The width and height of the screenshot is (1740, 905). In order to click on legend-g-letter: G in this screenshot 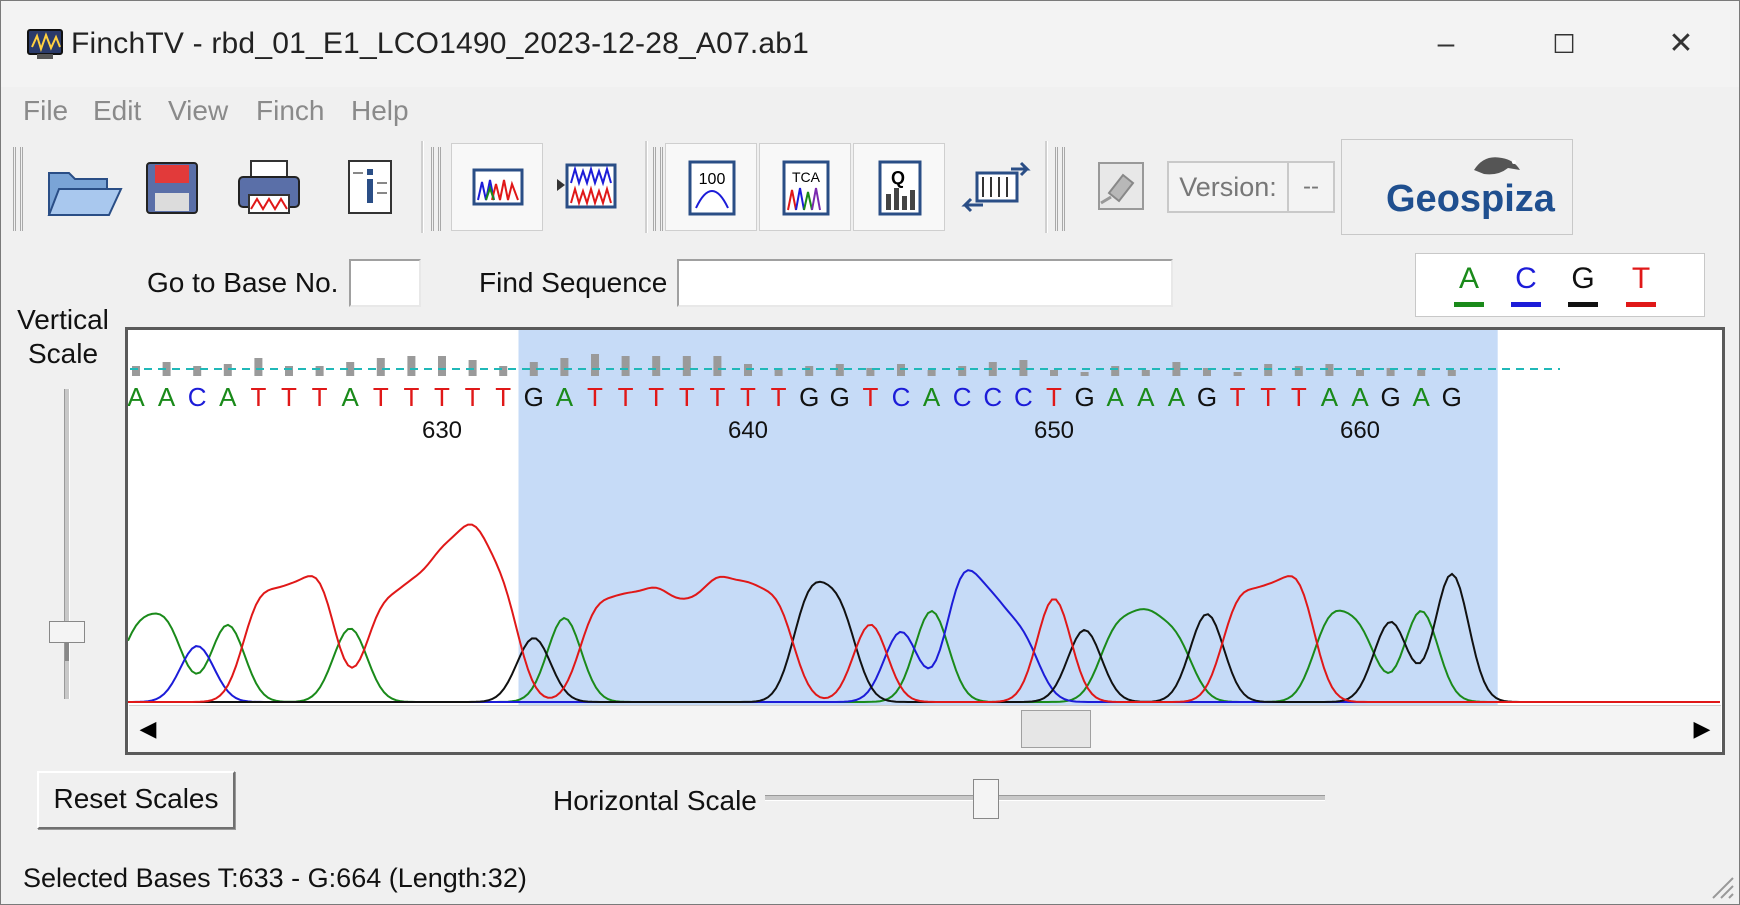, I will do `click(1583, 278)`.